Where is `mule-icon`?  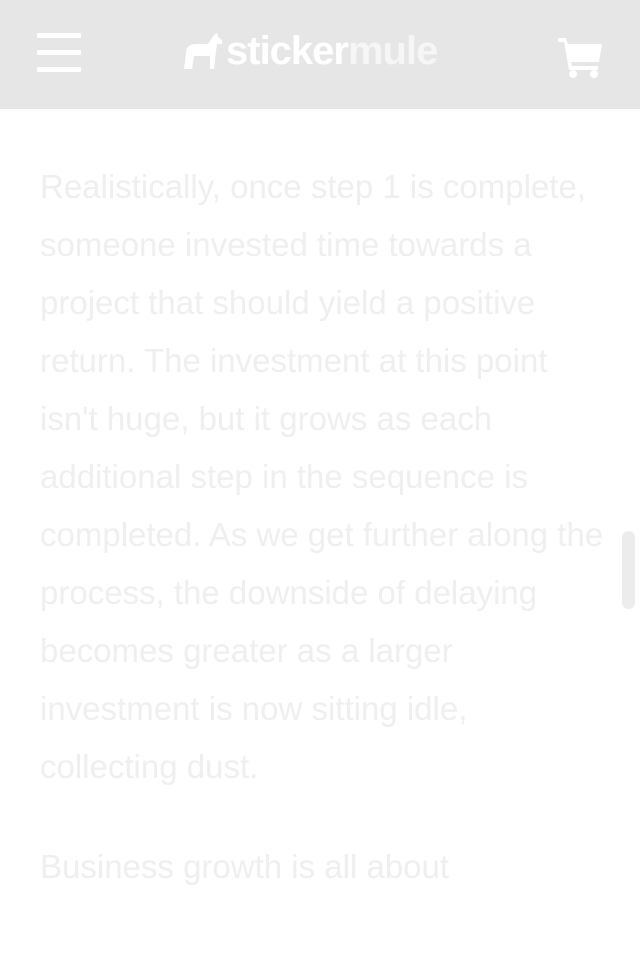 mule-icon is located at coordinates (203, 51).